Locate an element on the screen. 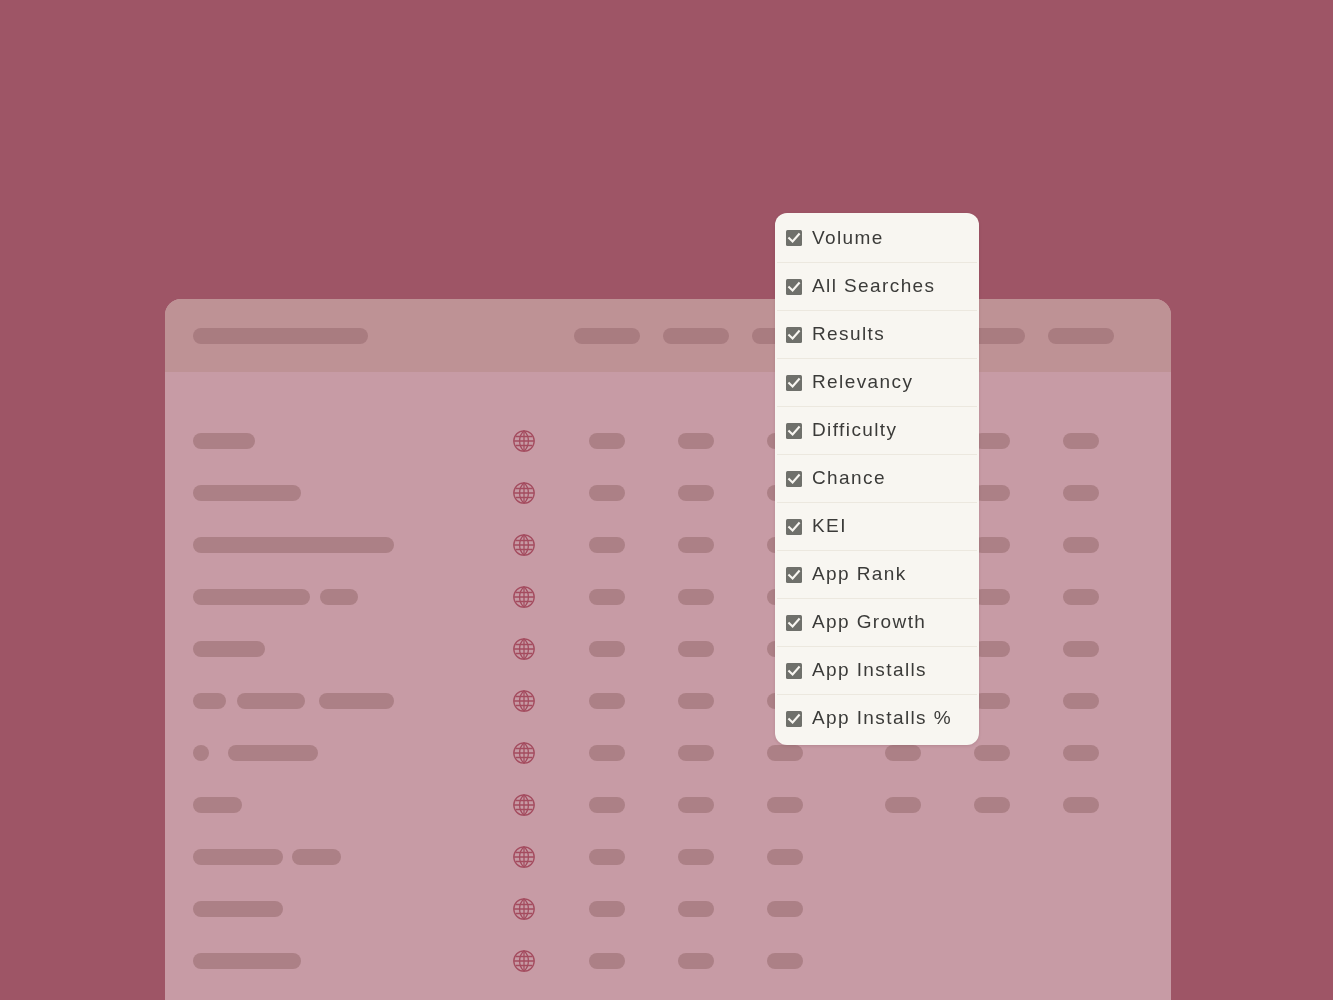 This screenshot has width=1333, height=1000. column-toggle-item: Volume is located at coordinates (877, 238).